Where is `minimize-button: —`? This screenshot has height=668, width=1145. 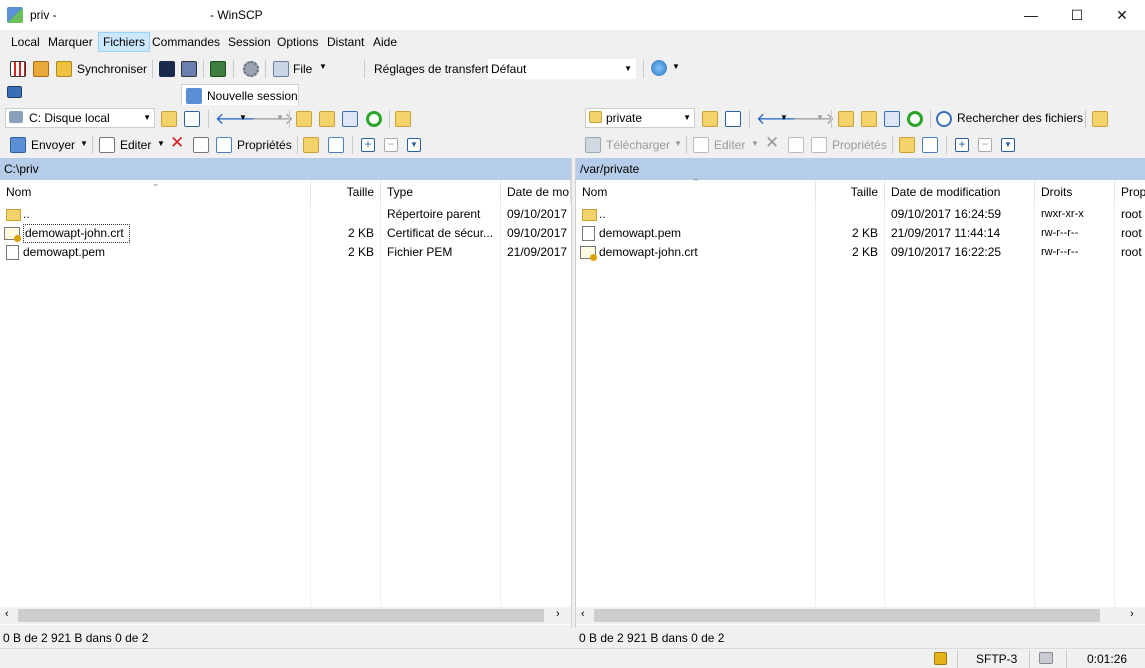
minimize-button: — is located at coordinates (1031, 15).